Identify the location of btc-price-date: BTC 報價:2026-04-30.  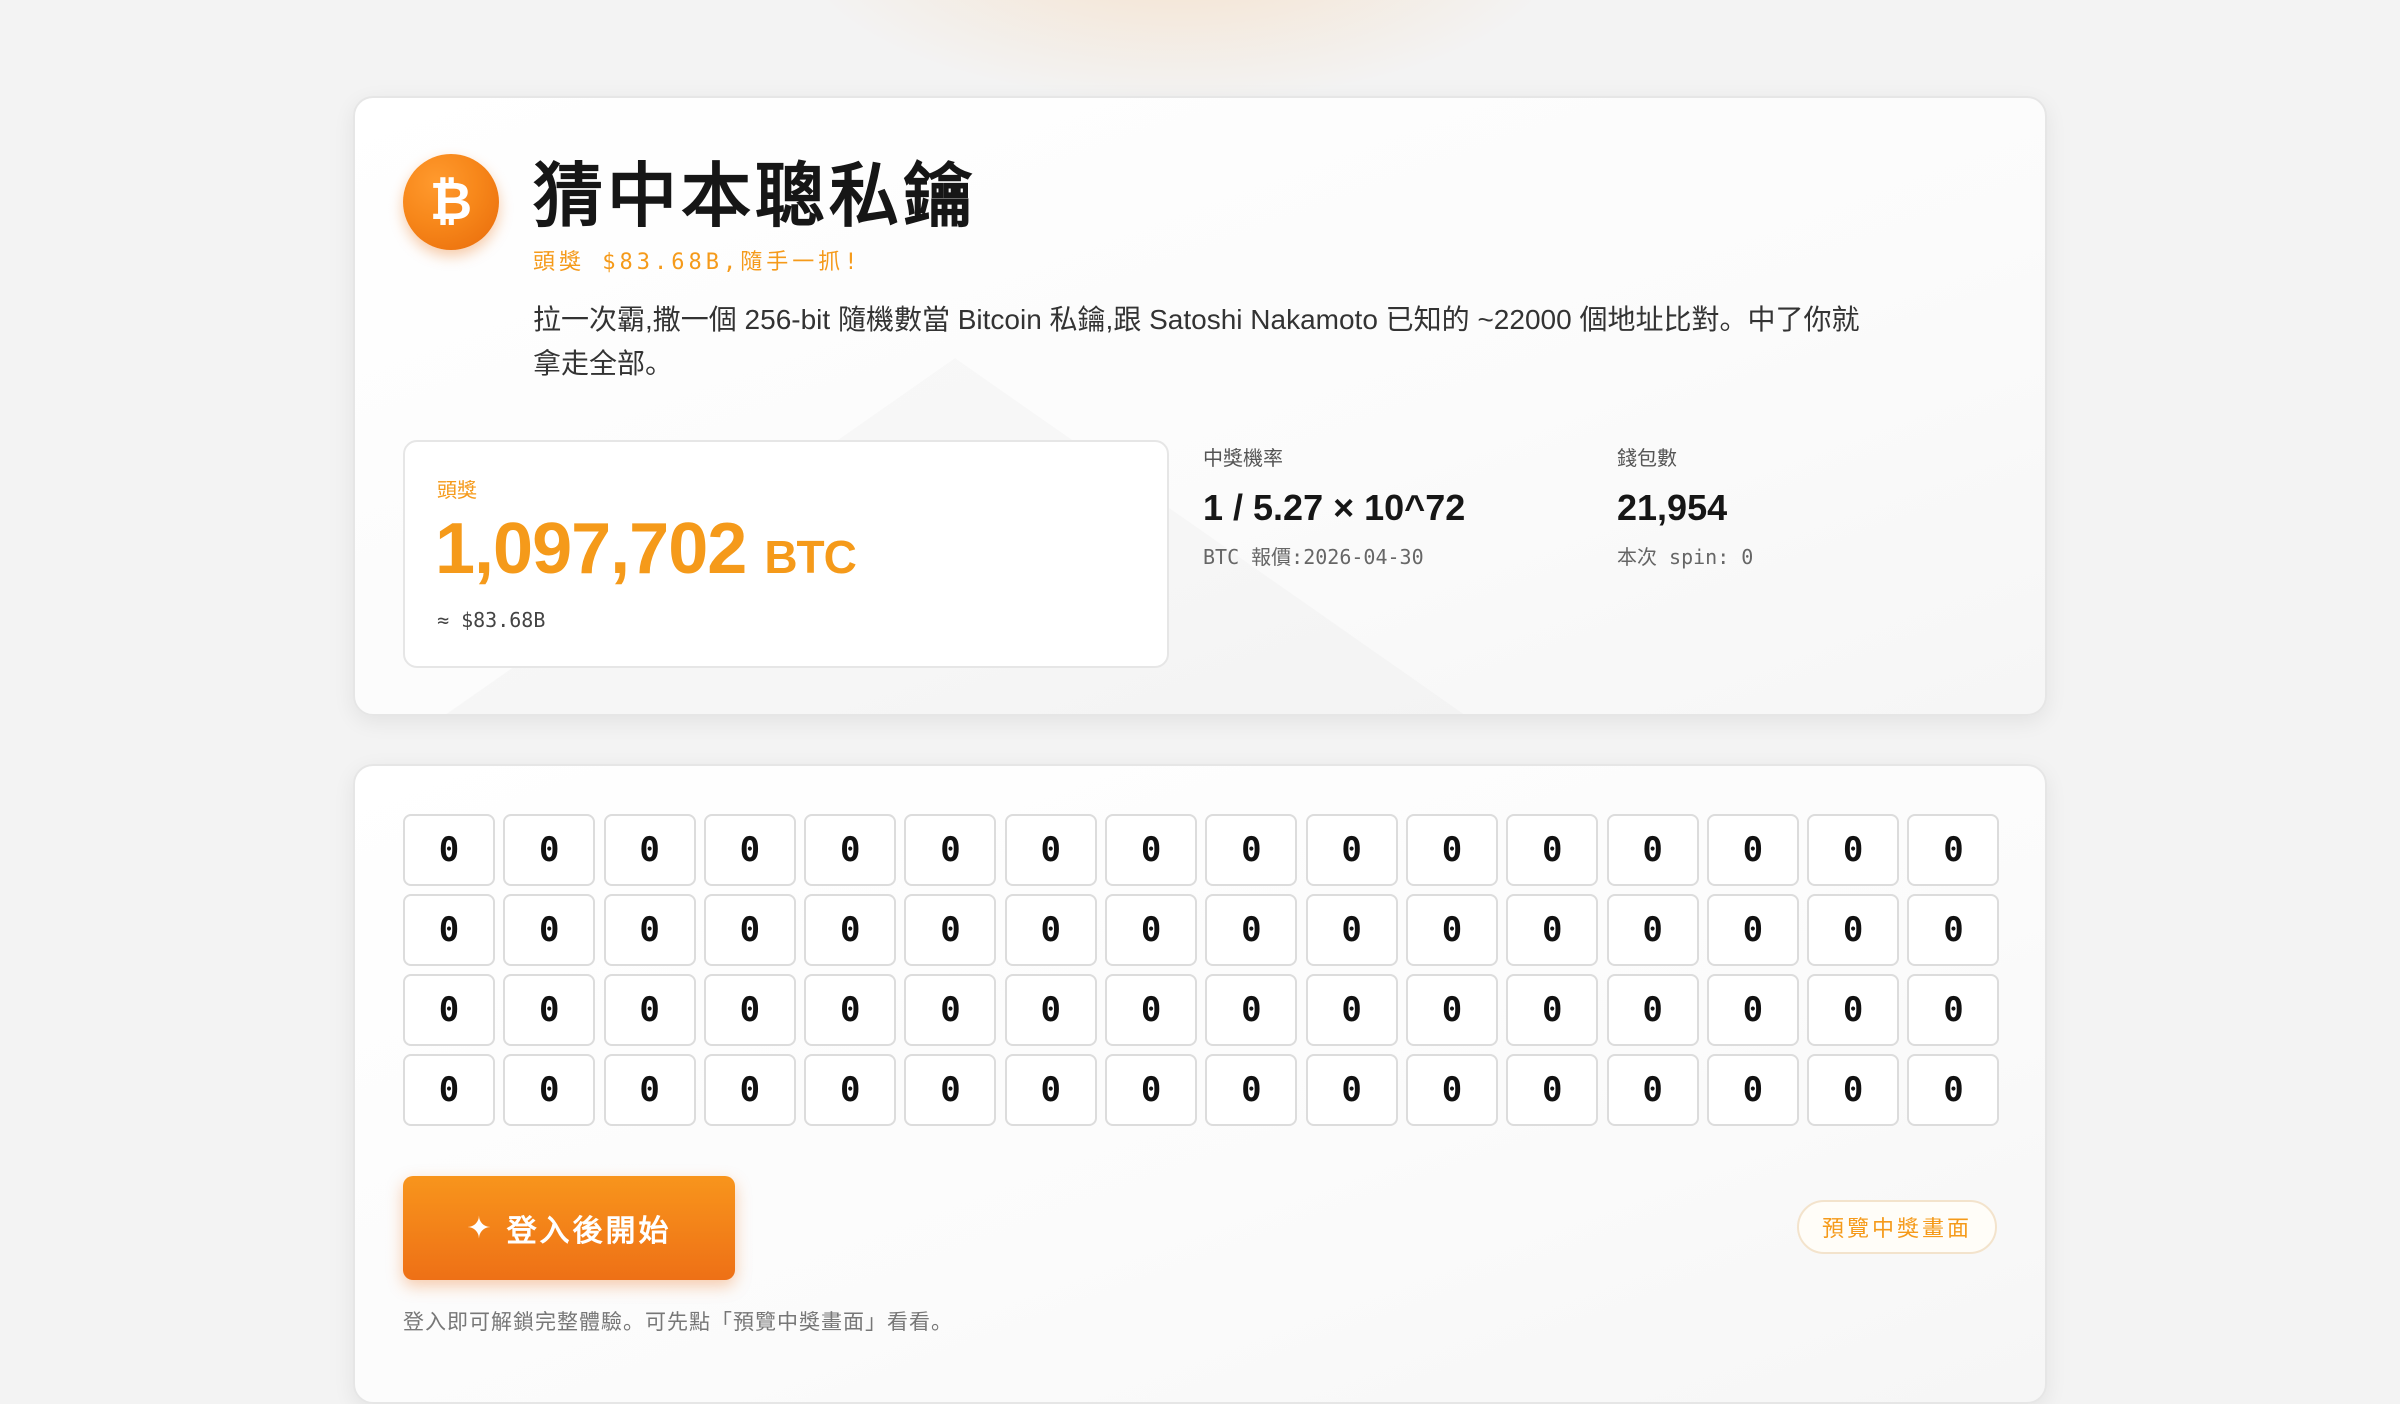
(1313, 557).